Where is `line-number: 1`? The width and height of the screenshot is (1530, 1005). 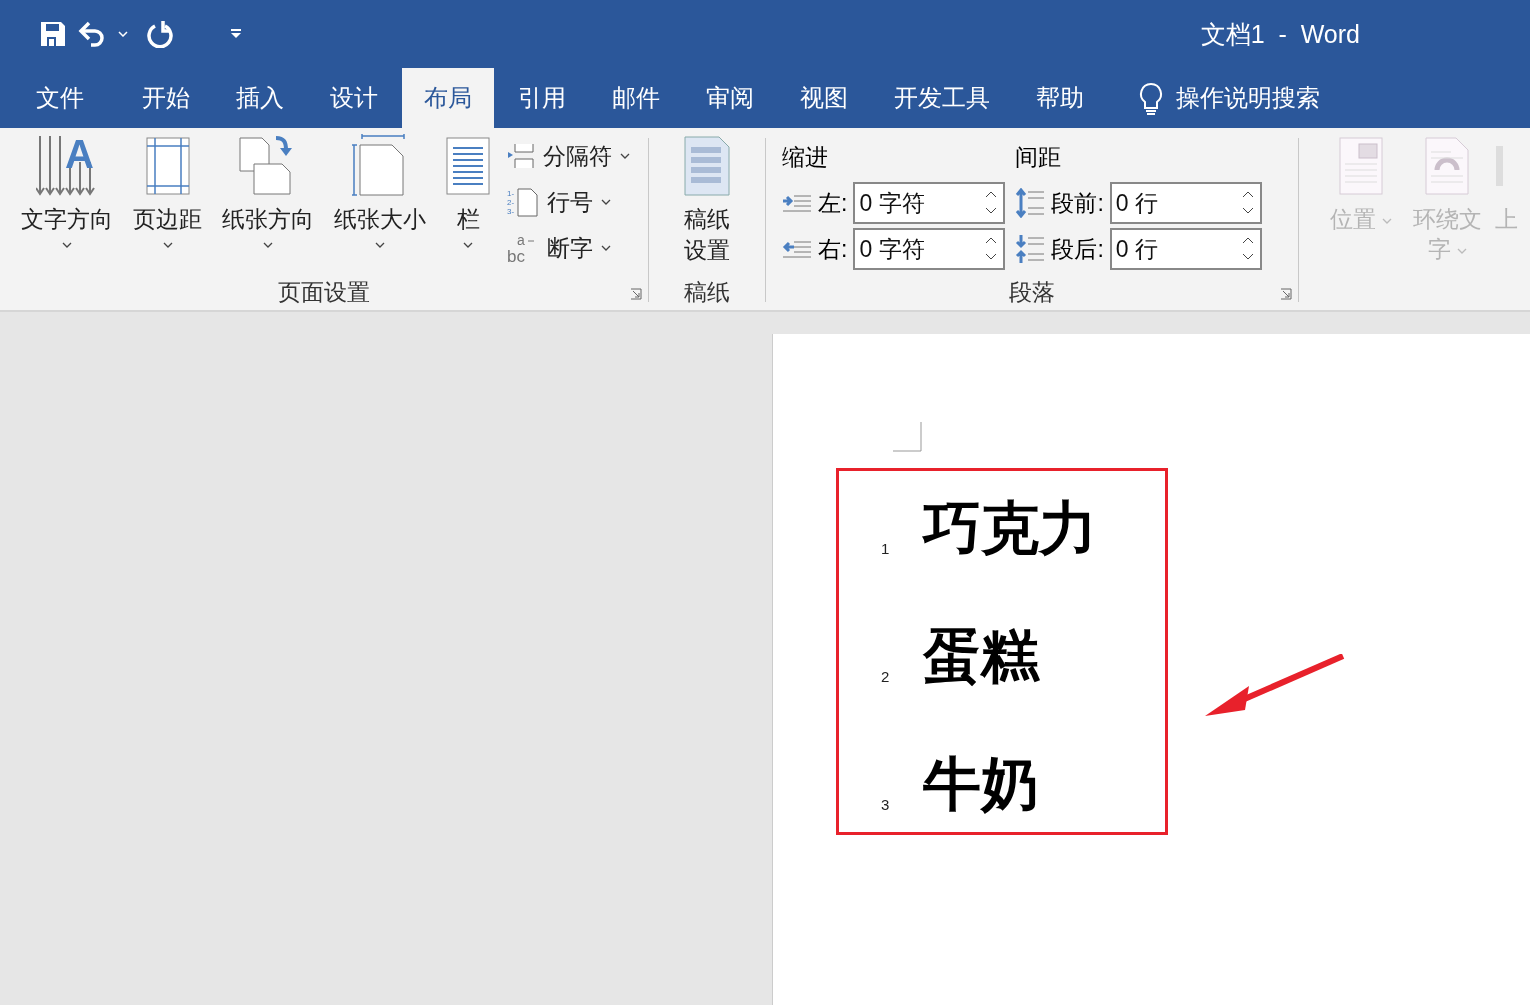
line-number: 1 is located at coordinates (885, 548).